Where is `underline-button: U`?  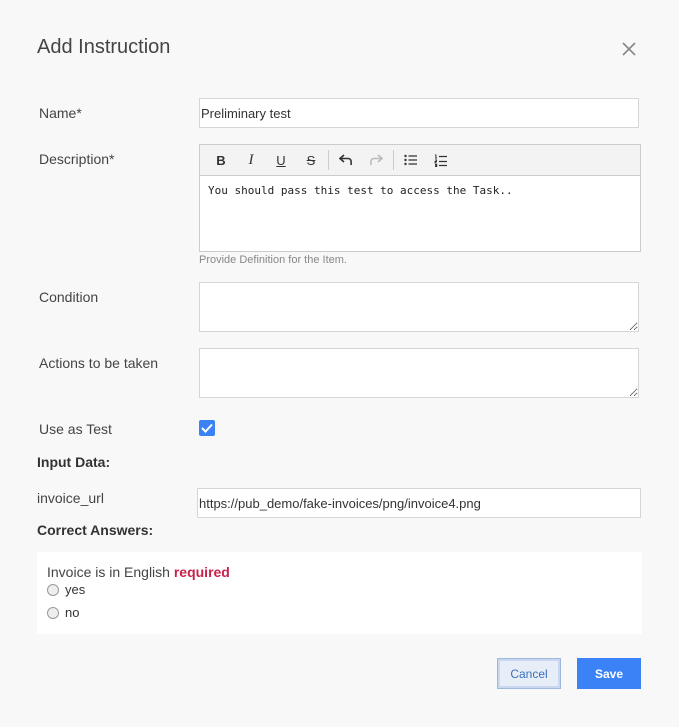
underline-button: U is located at coordinates (281, 160).